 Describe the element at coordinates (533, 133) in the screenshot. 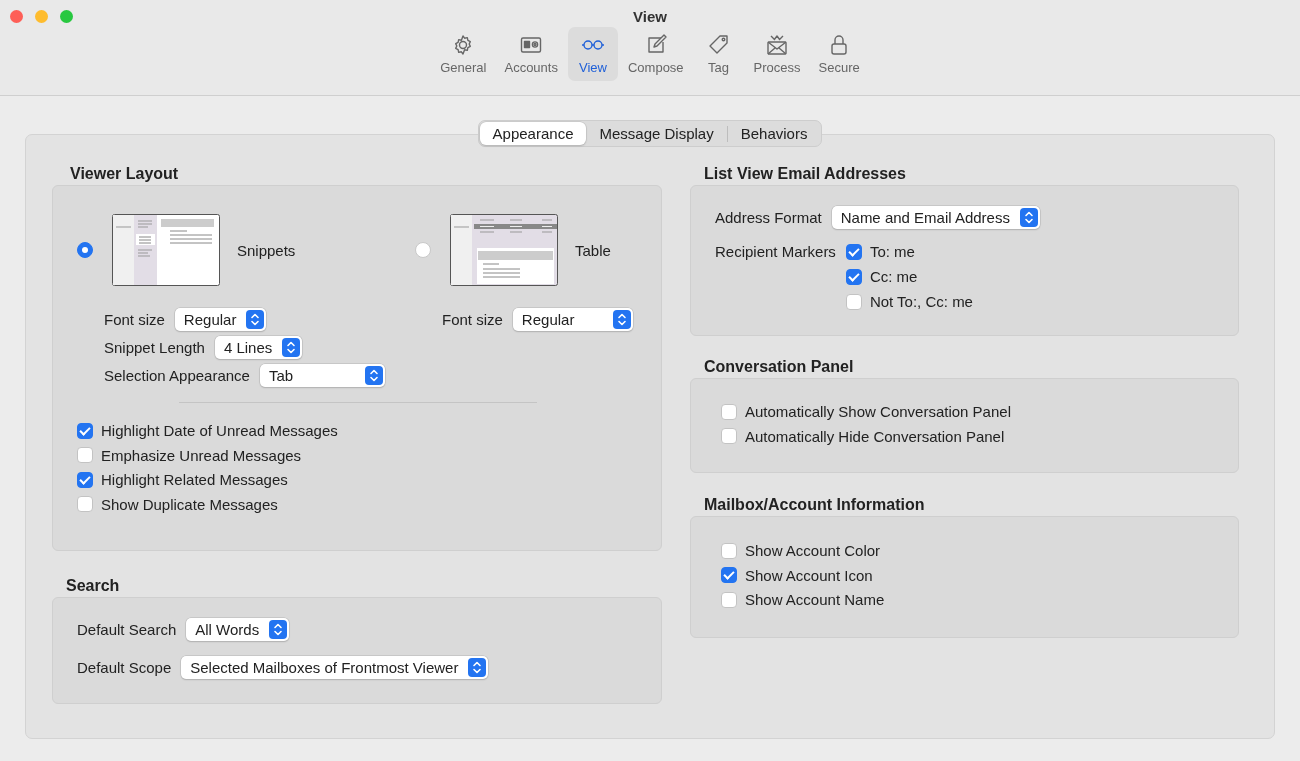

I see `segment-tab: Appearance` at that location.